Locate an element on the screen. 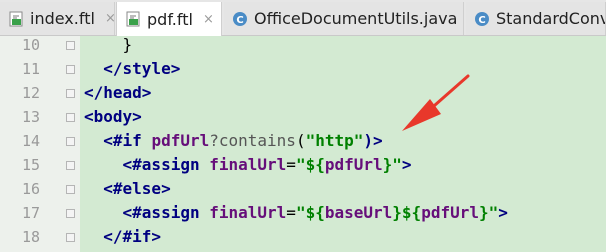  code-line: </style> is located at coordinates (132, 69).